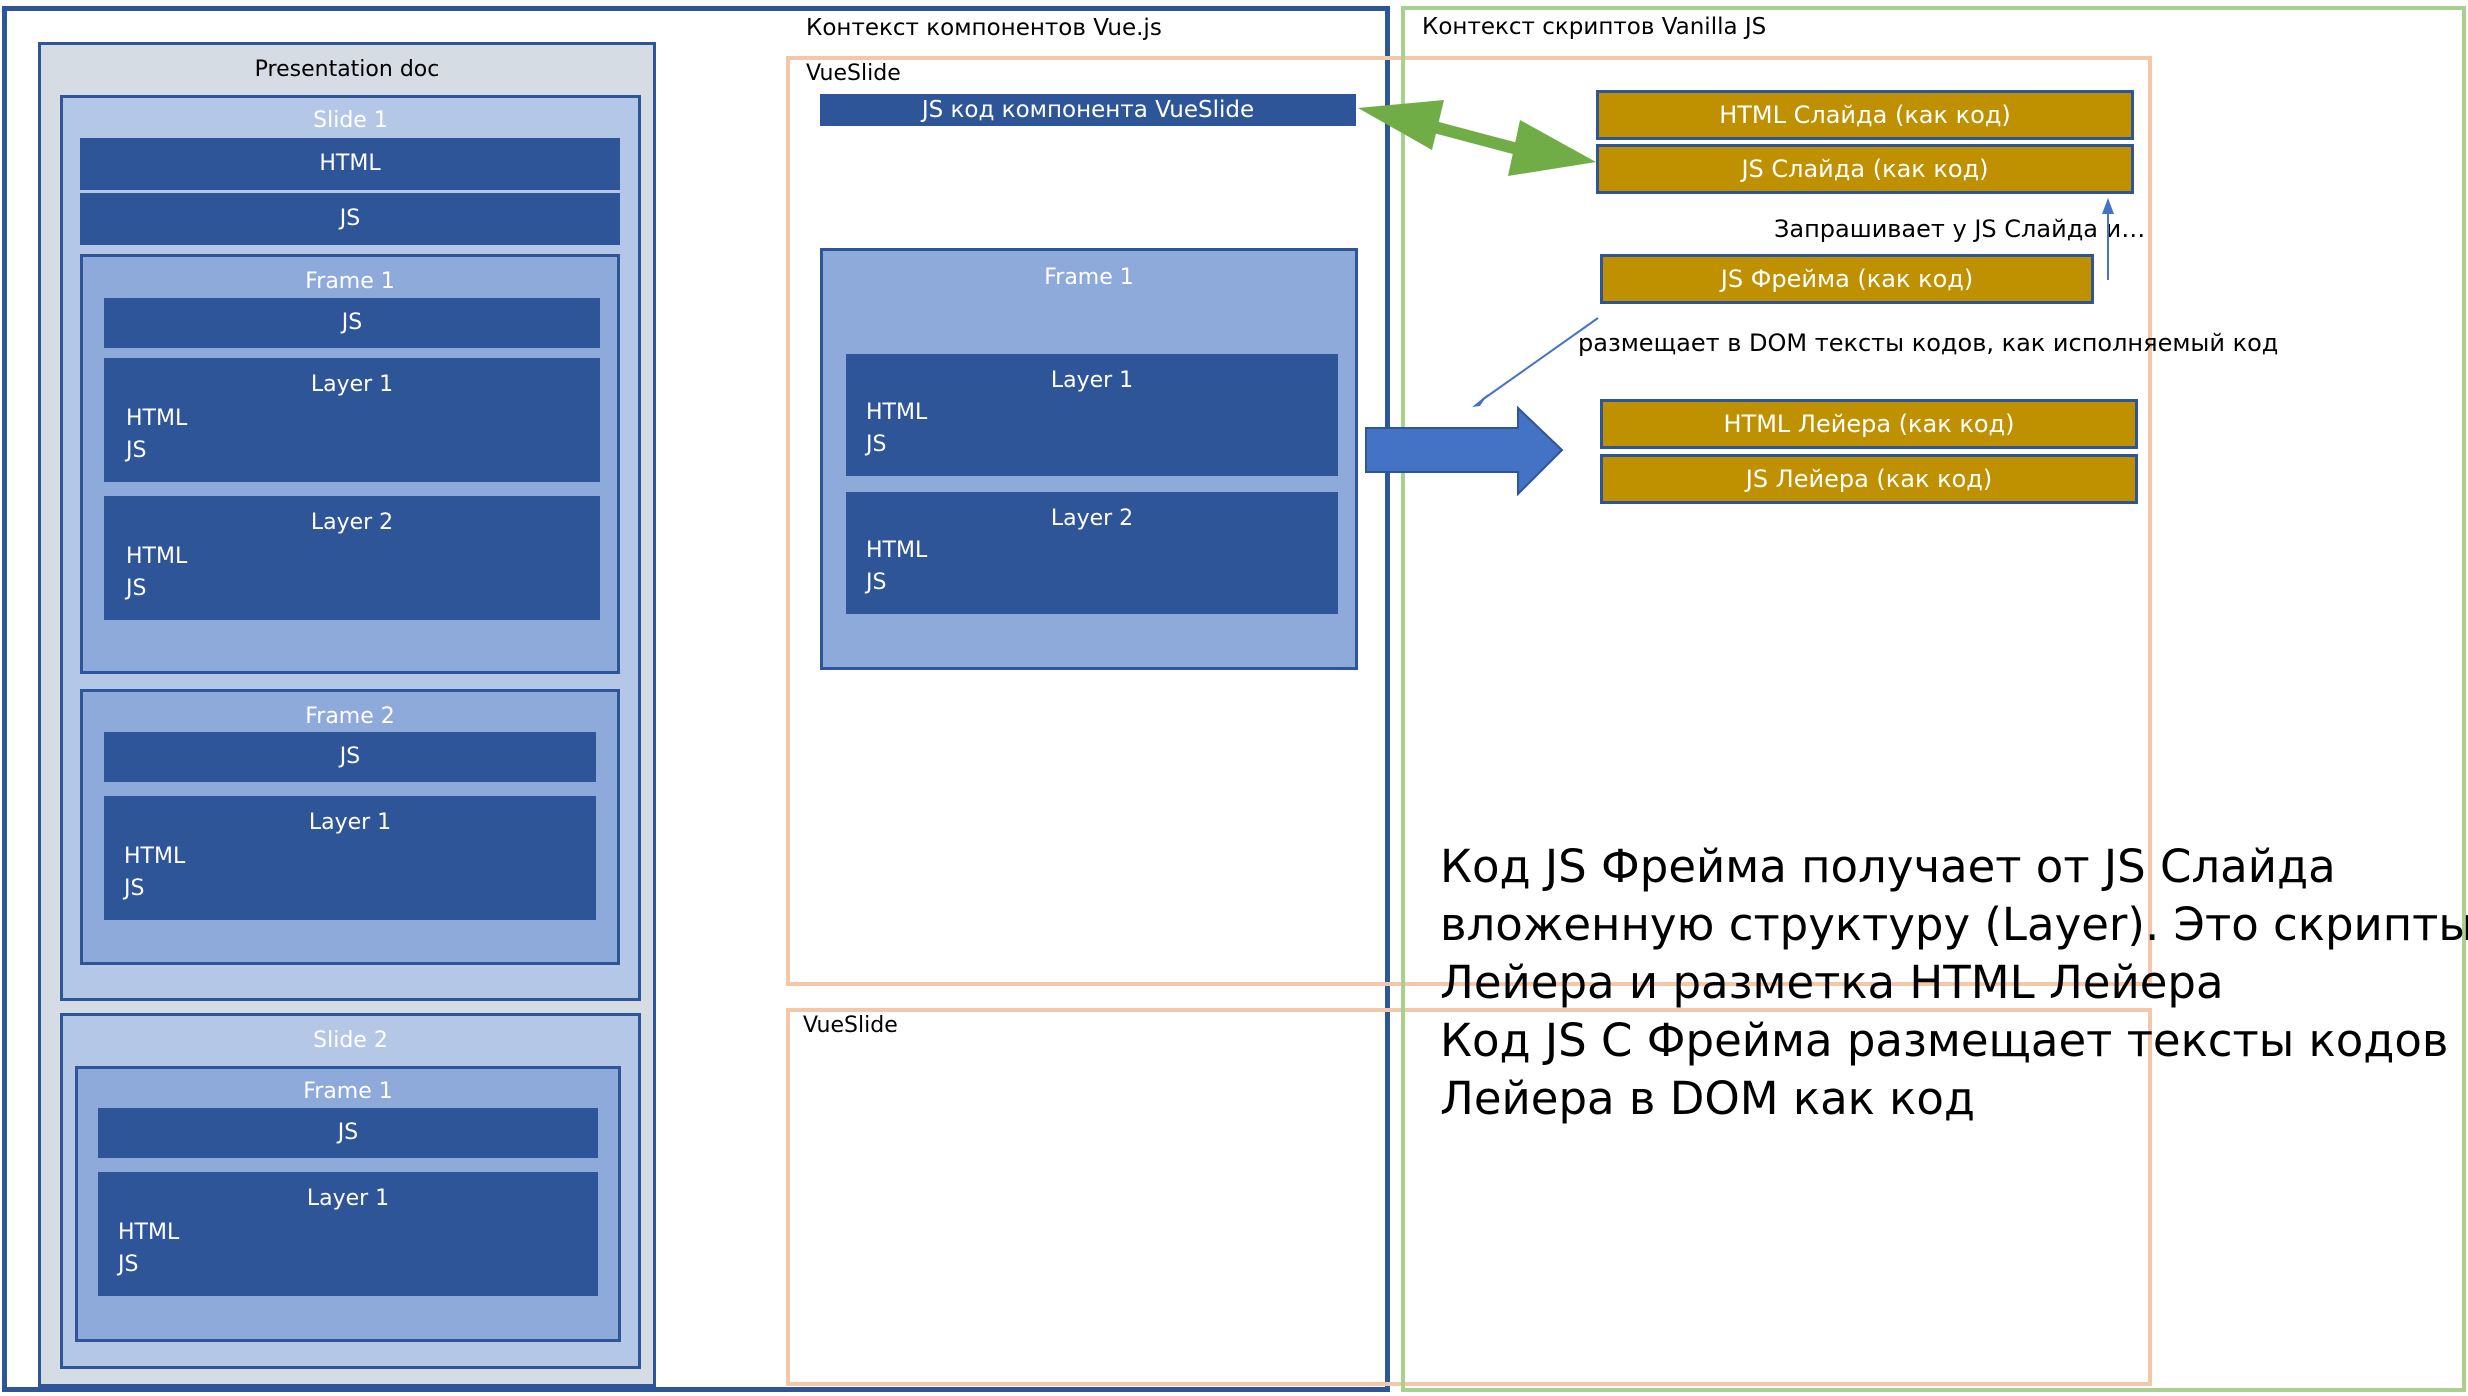 The width and height of the screenshot is (2468, 1396). Describe the element at coordinates (1865, 169) in the screenshot. I see `slide-js-code-block: JS Слайда (как код)` at that location.